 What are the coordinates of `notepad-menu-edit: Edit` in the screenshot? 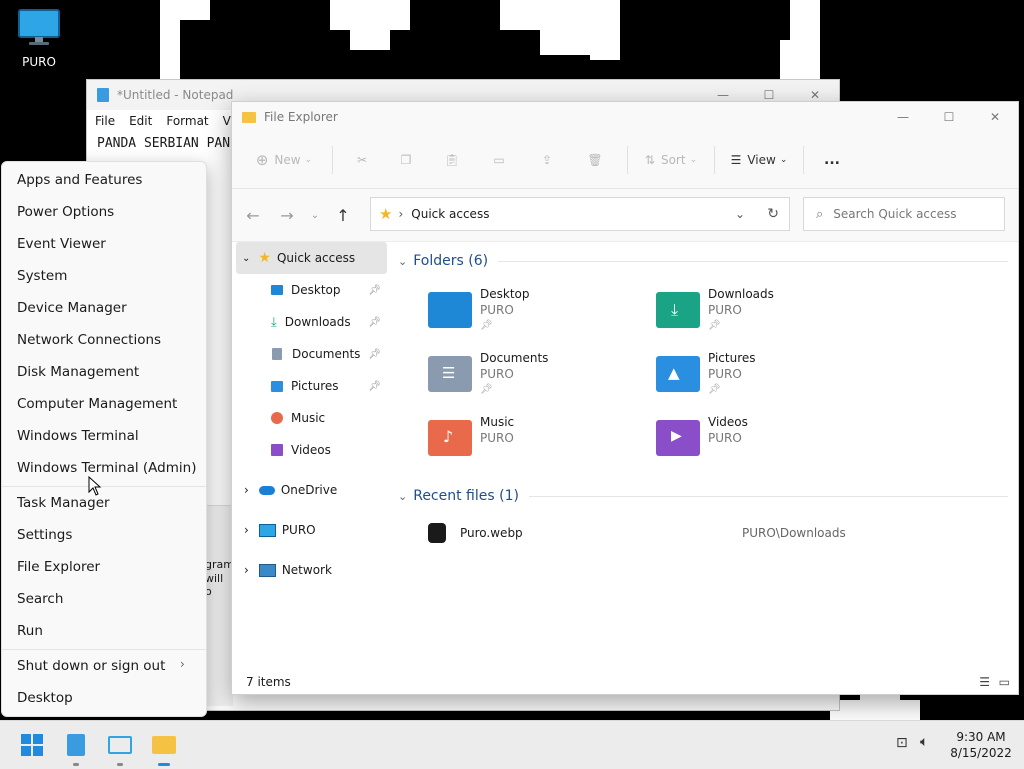 It's located at (140, 121).